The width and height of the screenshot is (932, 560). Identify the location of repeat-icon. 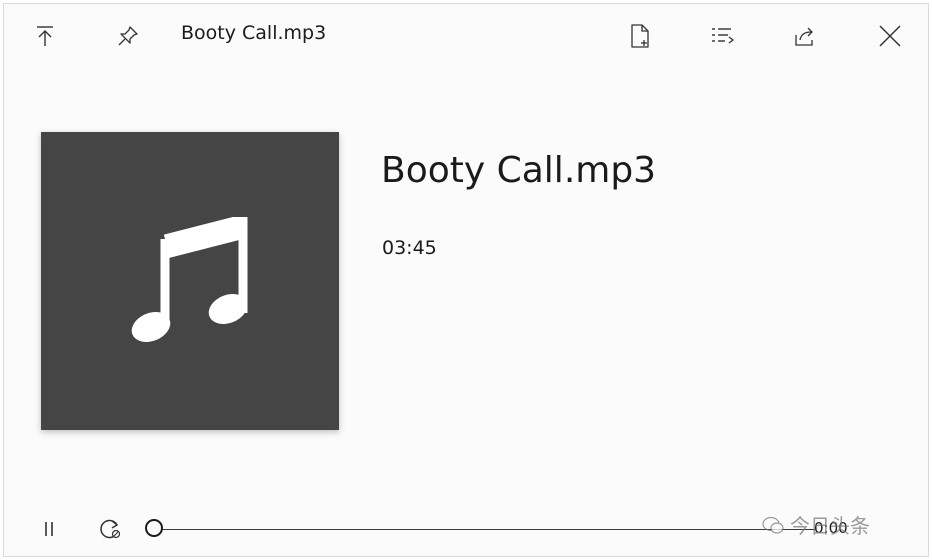
(110, 529).